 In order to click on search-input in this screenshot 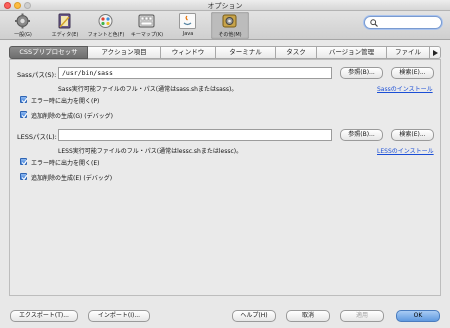, I will do `click(403, 22)`.